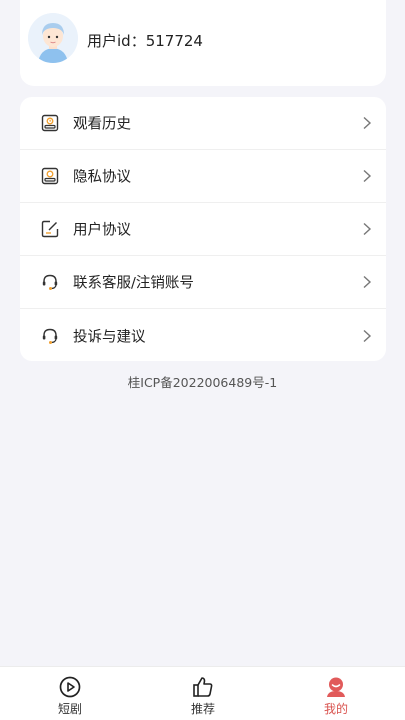  I want to click on menu-item-label: 联系客服/注销账号, so click(133, 283).